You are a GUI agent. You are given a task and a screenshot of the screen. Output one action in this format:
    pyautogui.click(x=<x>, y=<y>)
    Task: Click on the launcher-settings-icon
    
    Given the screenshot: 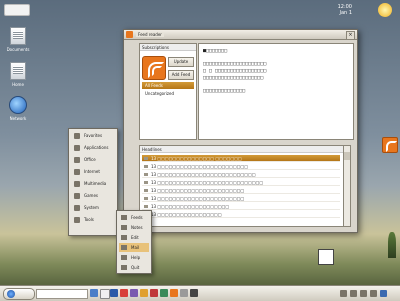 What is the action you would take?
    pyautogui.click(x=184, y=293)
    